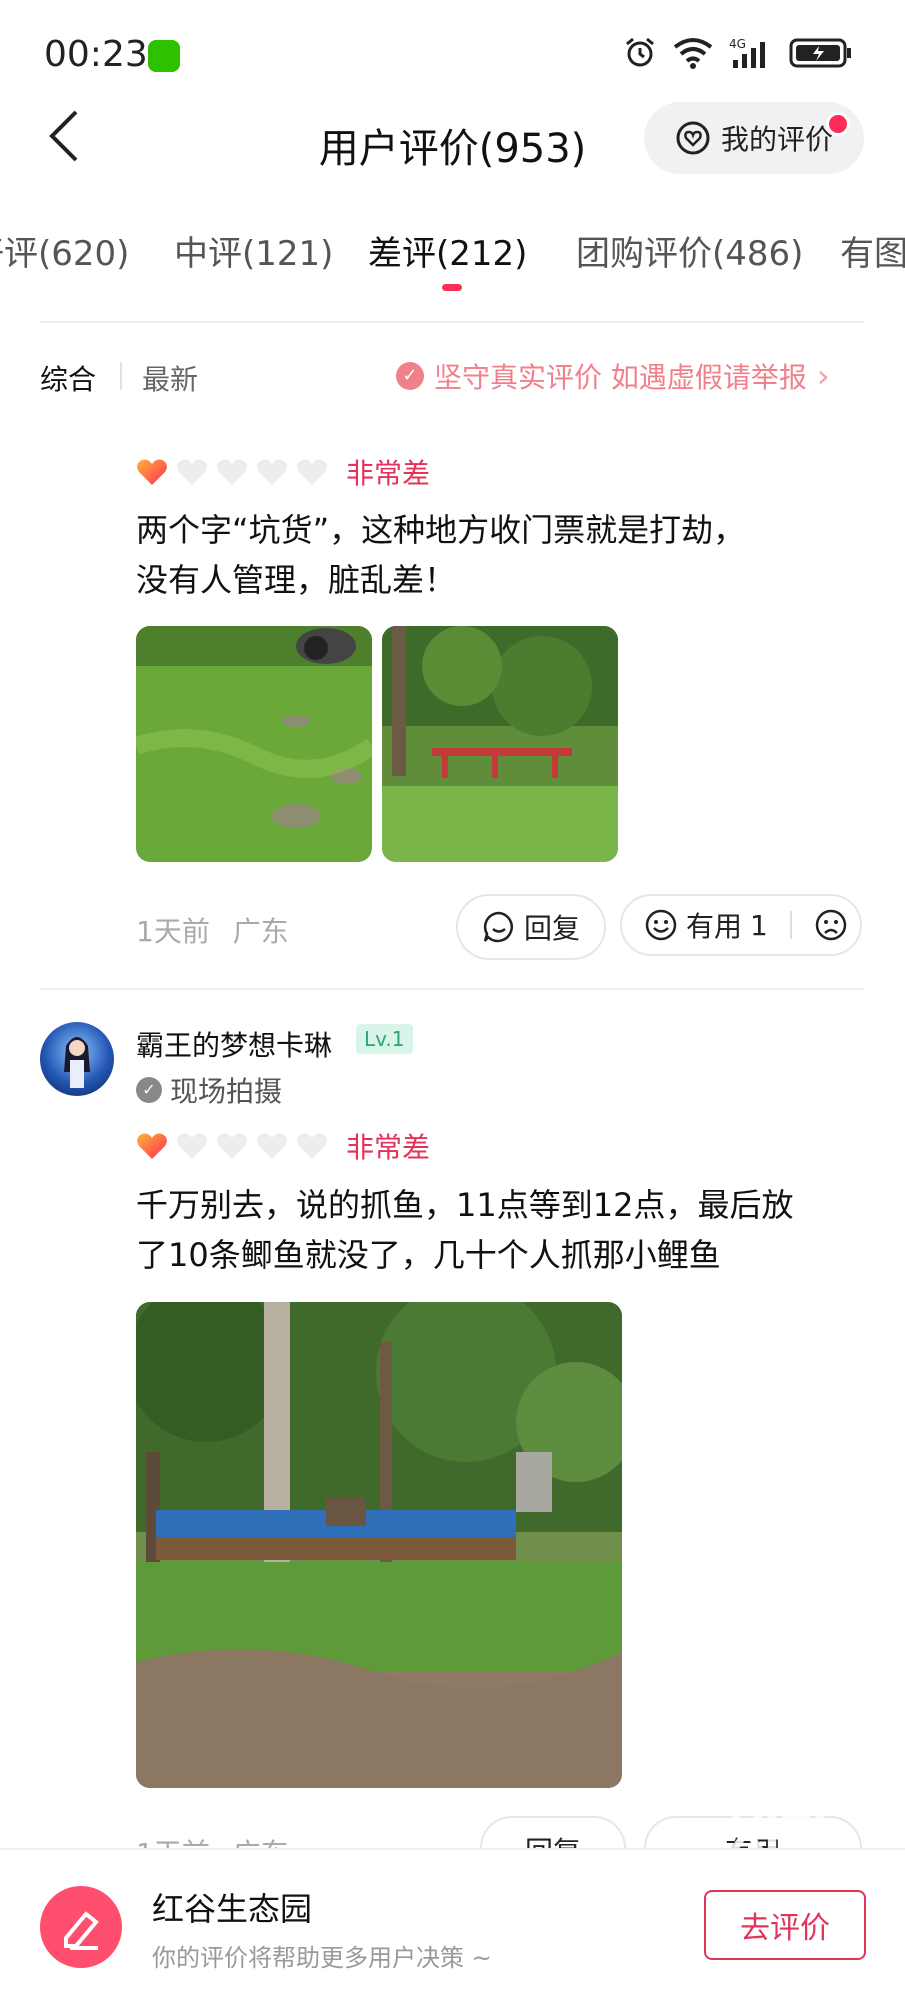 Image resolution: width=905 pixels, height=2002 pixels. I want to click on useful-count: 1, so click(759, 925).